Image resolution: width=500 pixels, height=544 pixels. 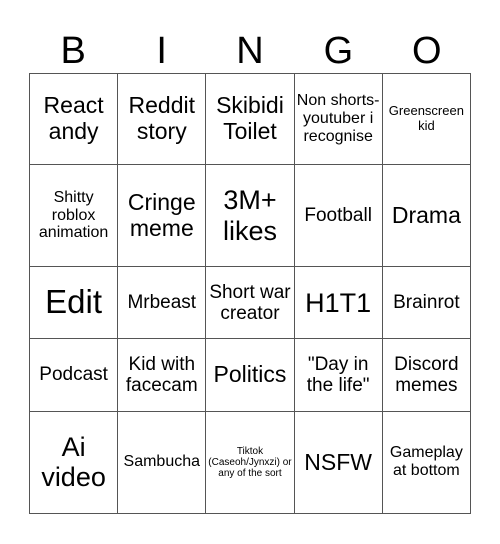 I want to click on bingo-cell: Discord memes, so click(x=426, y=375).